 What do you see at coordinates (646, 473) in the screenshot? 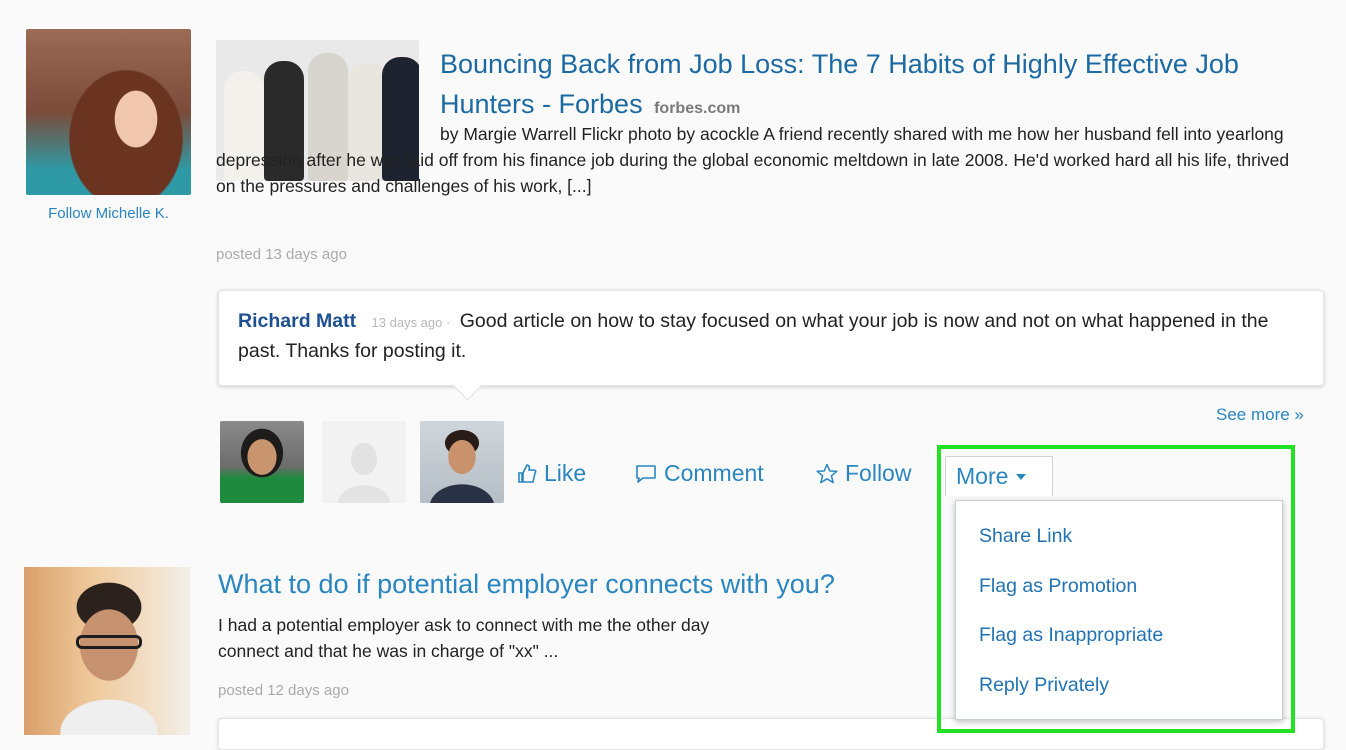
I see `comment-icon` at bounding box center [646, 473].